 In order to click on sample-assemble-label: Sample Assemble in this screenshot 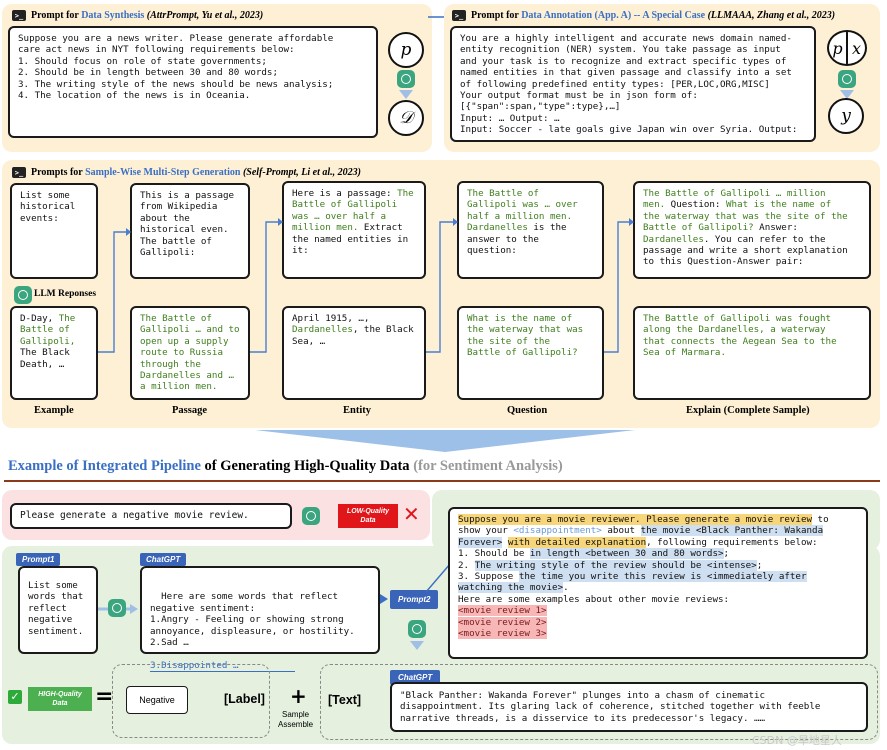, I will do `click(296, 719)`.